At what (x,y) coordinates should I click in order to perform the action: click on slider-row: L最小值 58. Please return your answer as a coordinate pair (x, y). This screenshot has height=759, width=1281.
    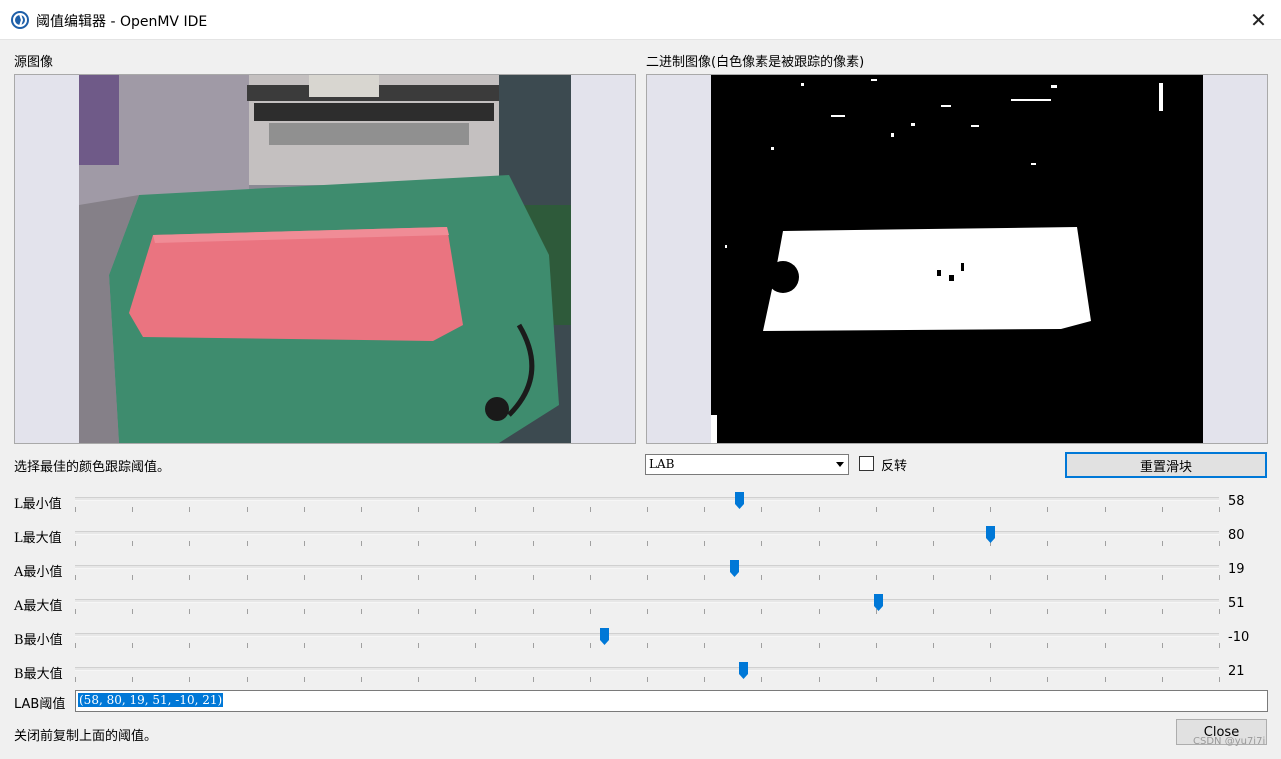
    Looking at the image, I should click on (640, 504).